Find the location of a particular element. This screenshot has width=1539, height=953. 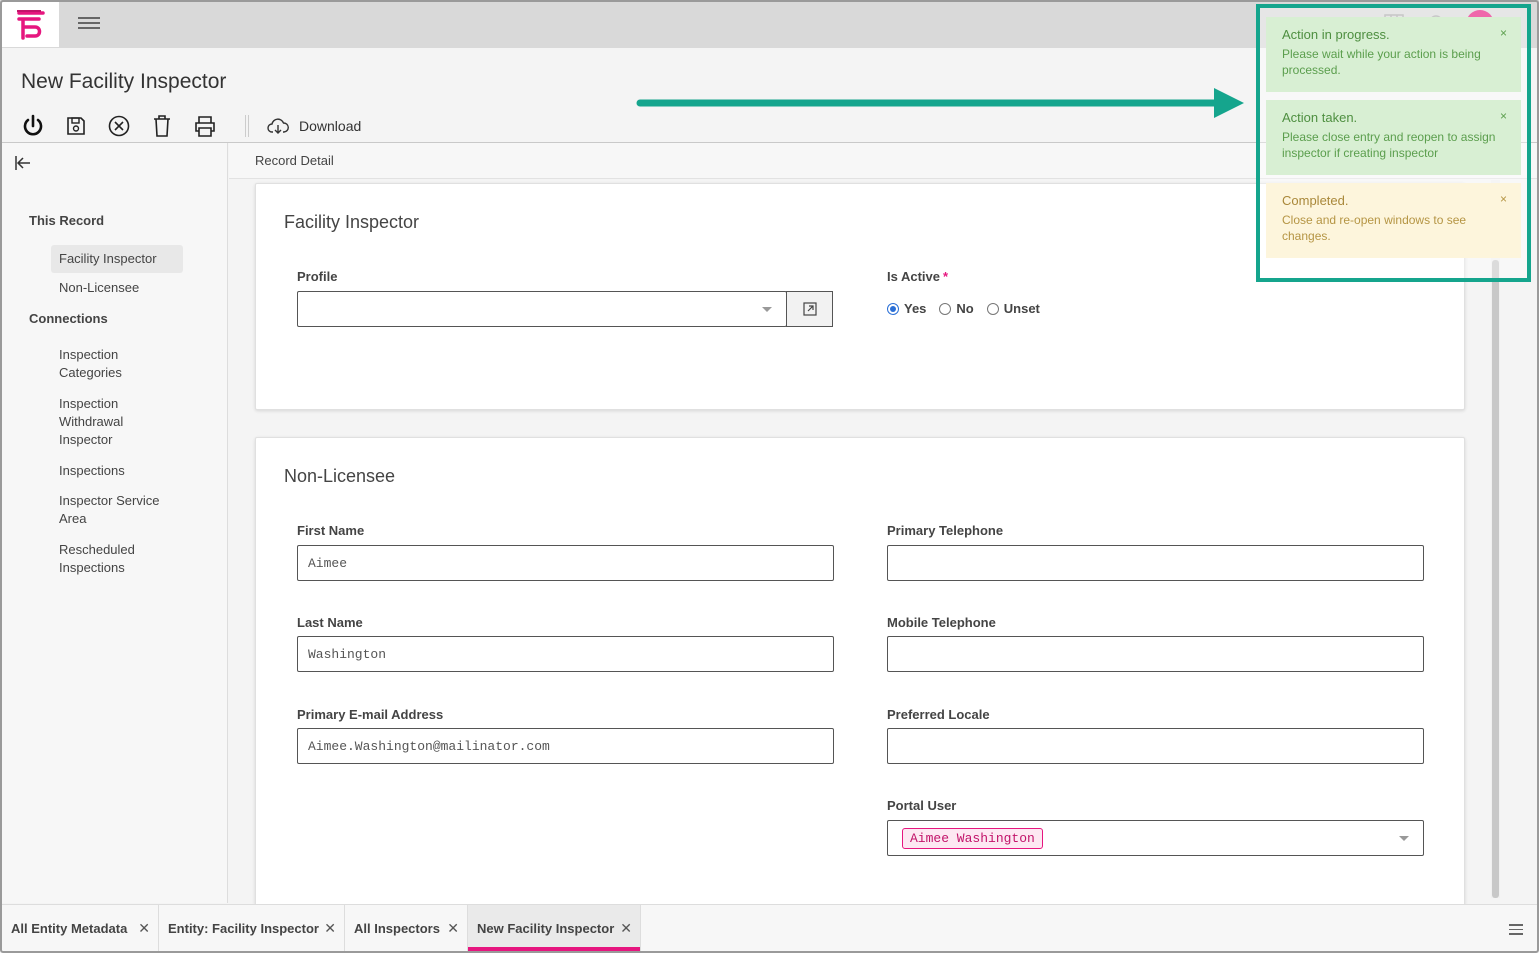

save-button is located at coordinates (76, 126).